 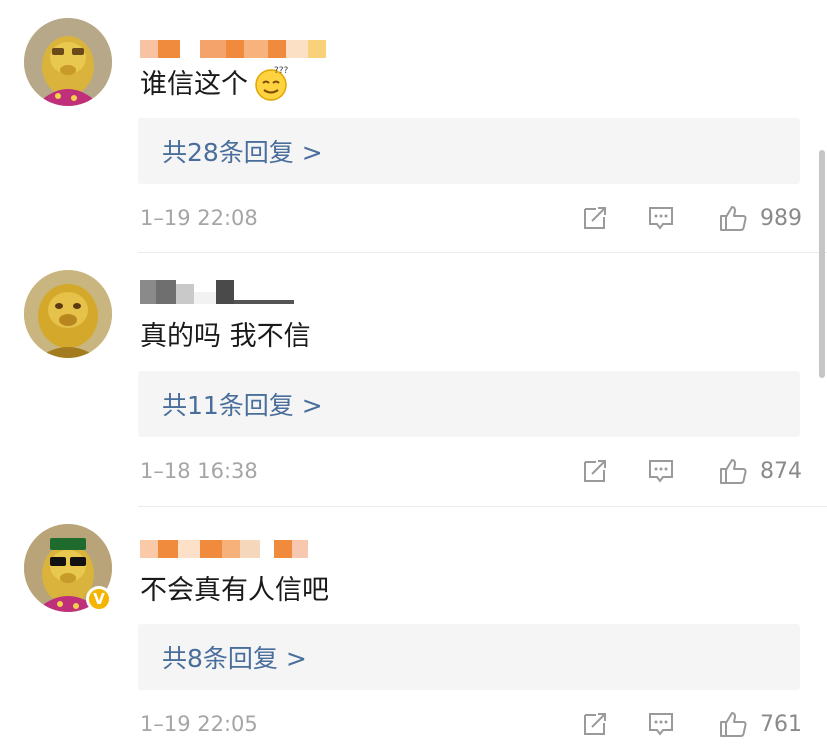 I want to click on comment-meta: 1–18 16:38 874, so click(x=471, y=471).